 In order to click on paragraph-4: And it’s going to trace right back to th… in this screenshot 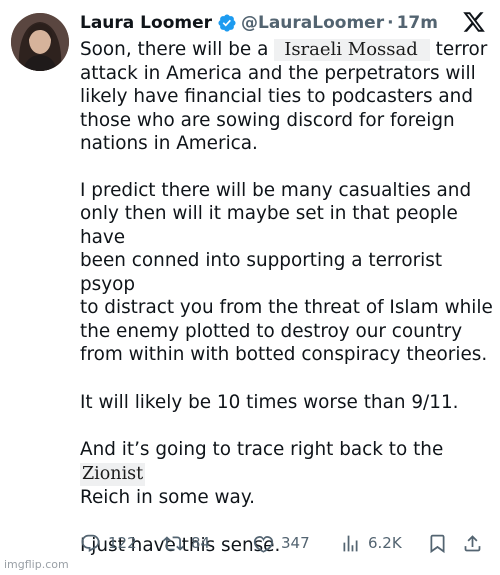, I will do `click(289, 474)`.